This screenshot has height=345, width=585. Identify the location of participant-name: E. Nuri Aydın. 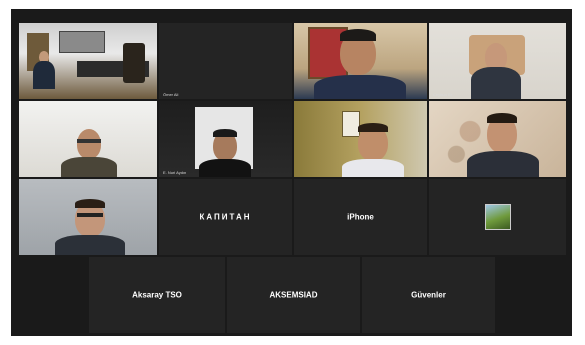
(175, 172).